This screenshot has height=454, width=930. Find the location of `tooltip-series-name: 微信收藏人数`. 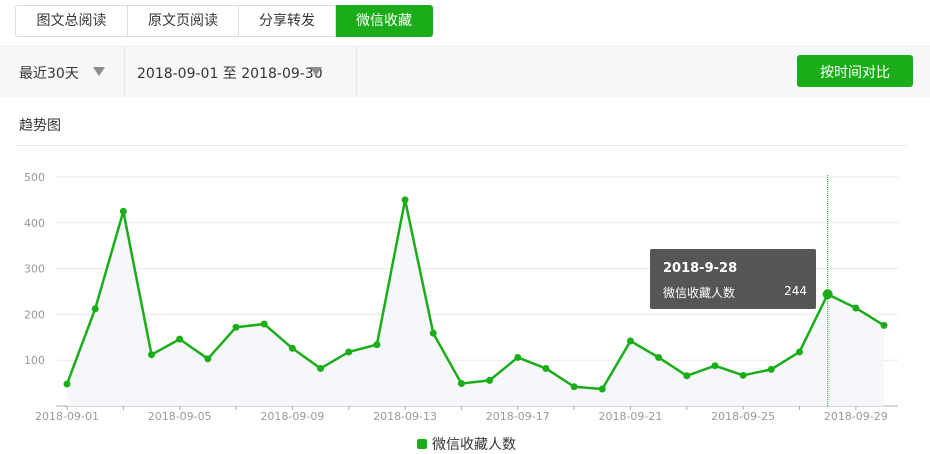

tooltip-series-name: 微信收藏人数 is located at coordinates (699, 293).